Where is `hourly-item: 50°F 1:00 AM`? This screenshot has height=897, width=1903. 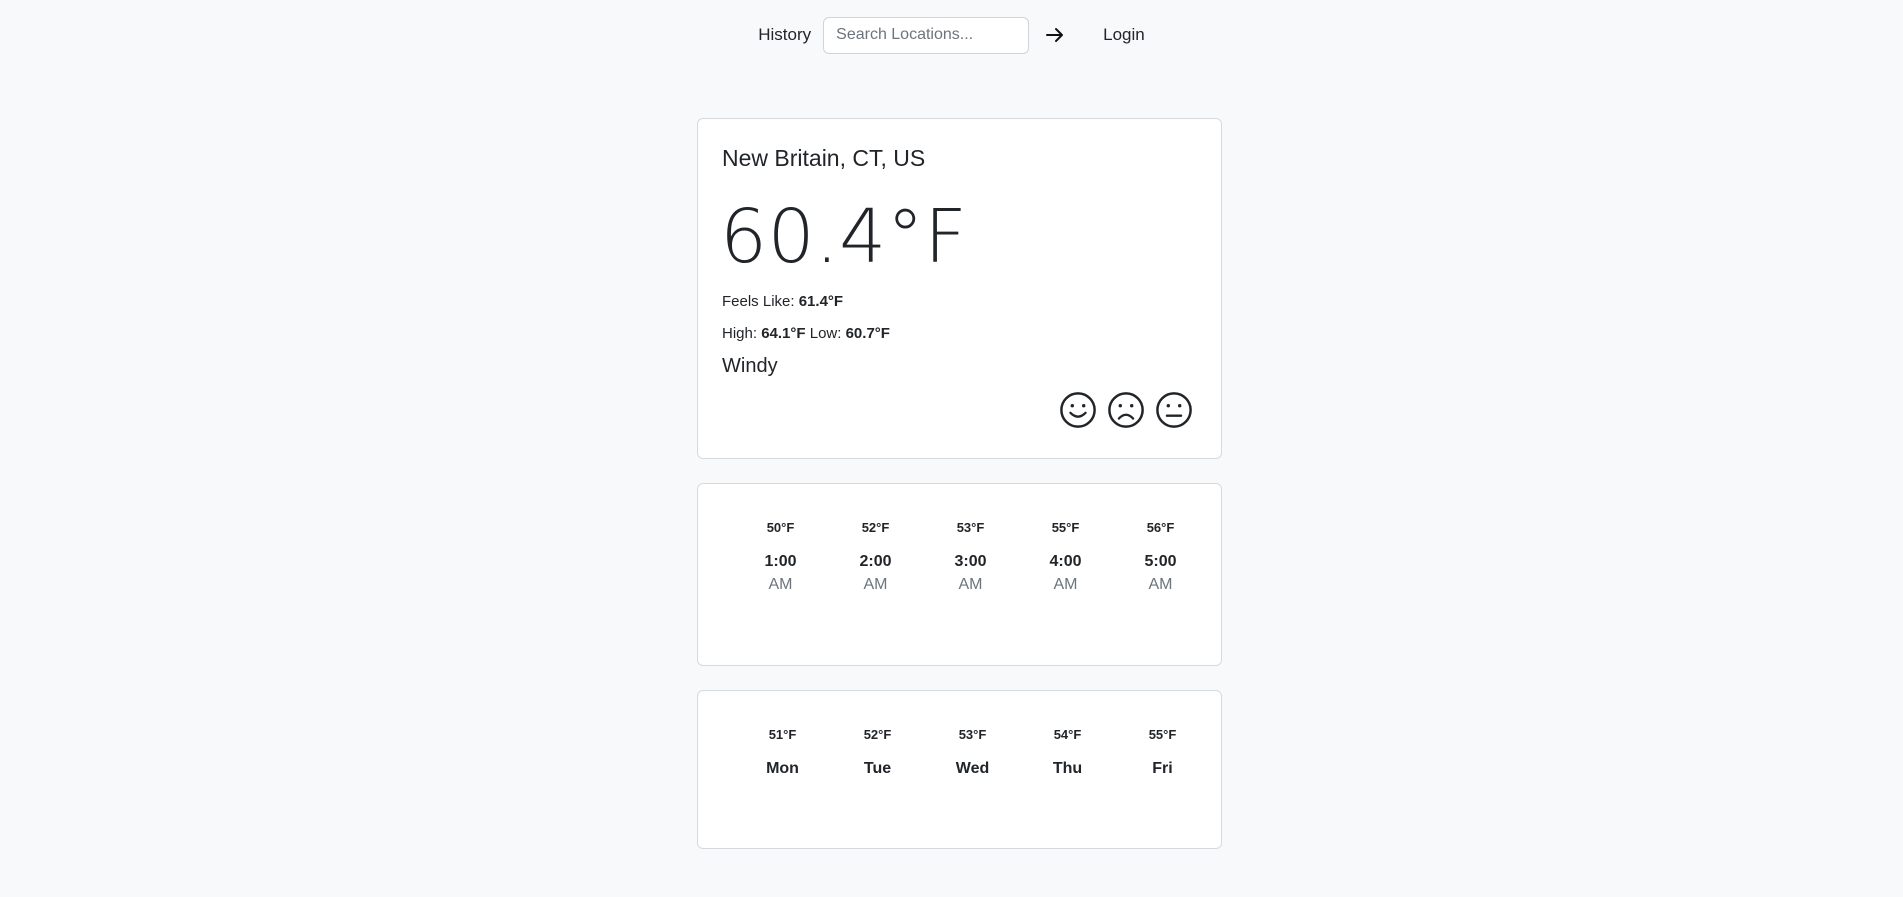 hourly-item: 50°F 1:00 AM is located at coordinates (780, 557).